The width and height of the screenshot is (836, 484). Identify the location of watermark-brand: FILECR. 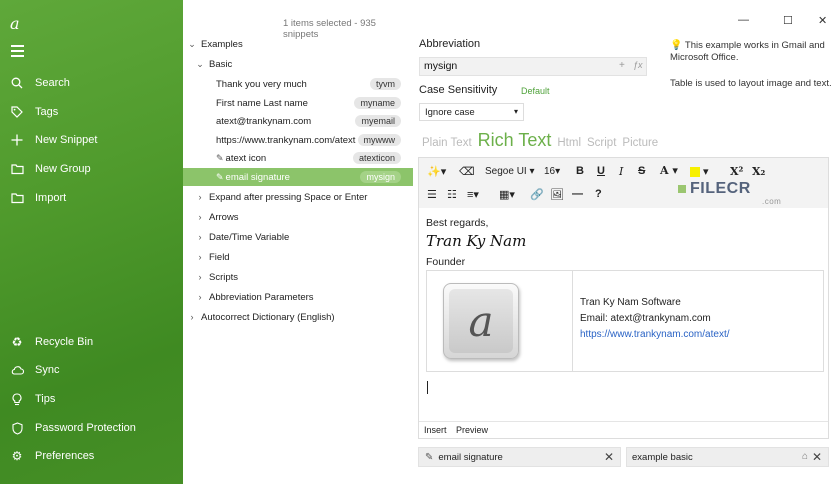
(720, 188).